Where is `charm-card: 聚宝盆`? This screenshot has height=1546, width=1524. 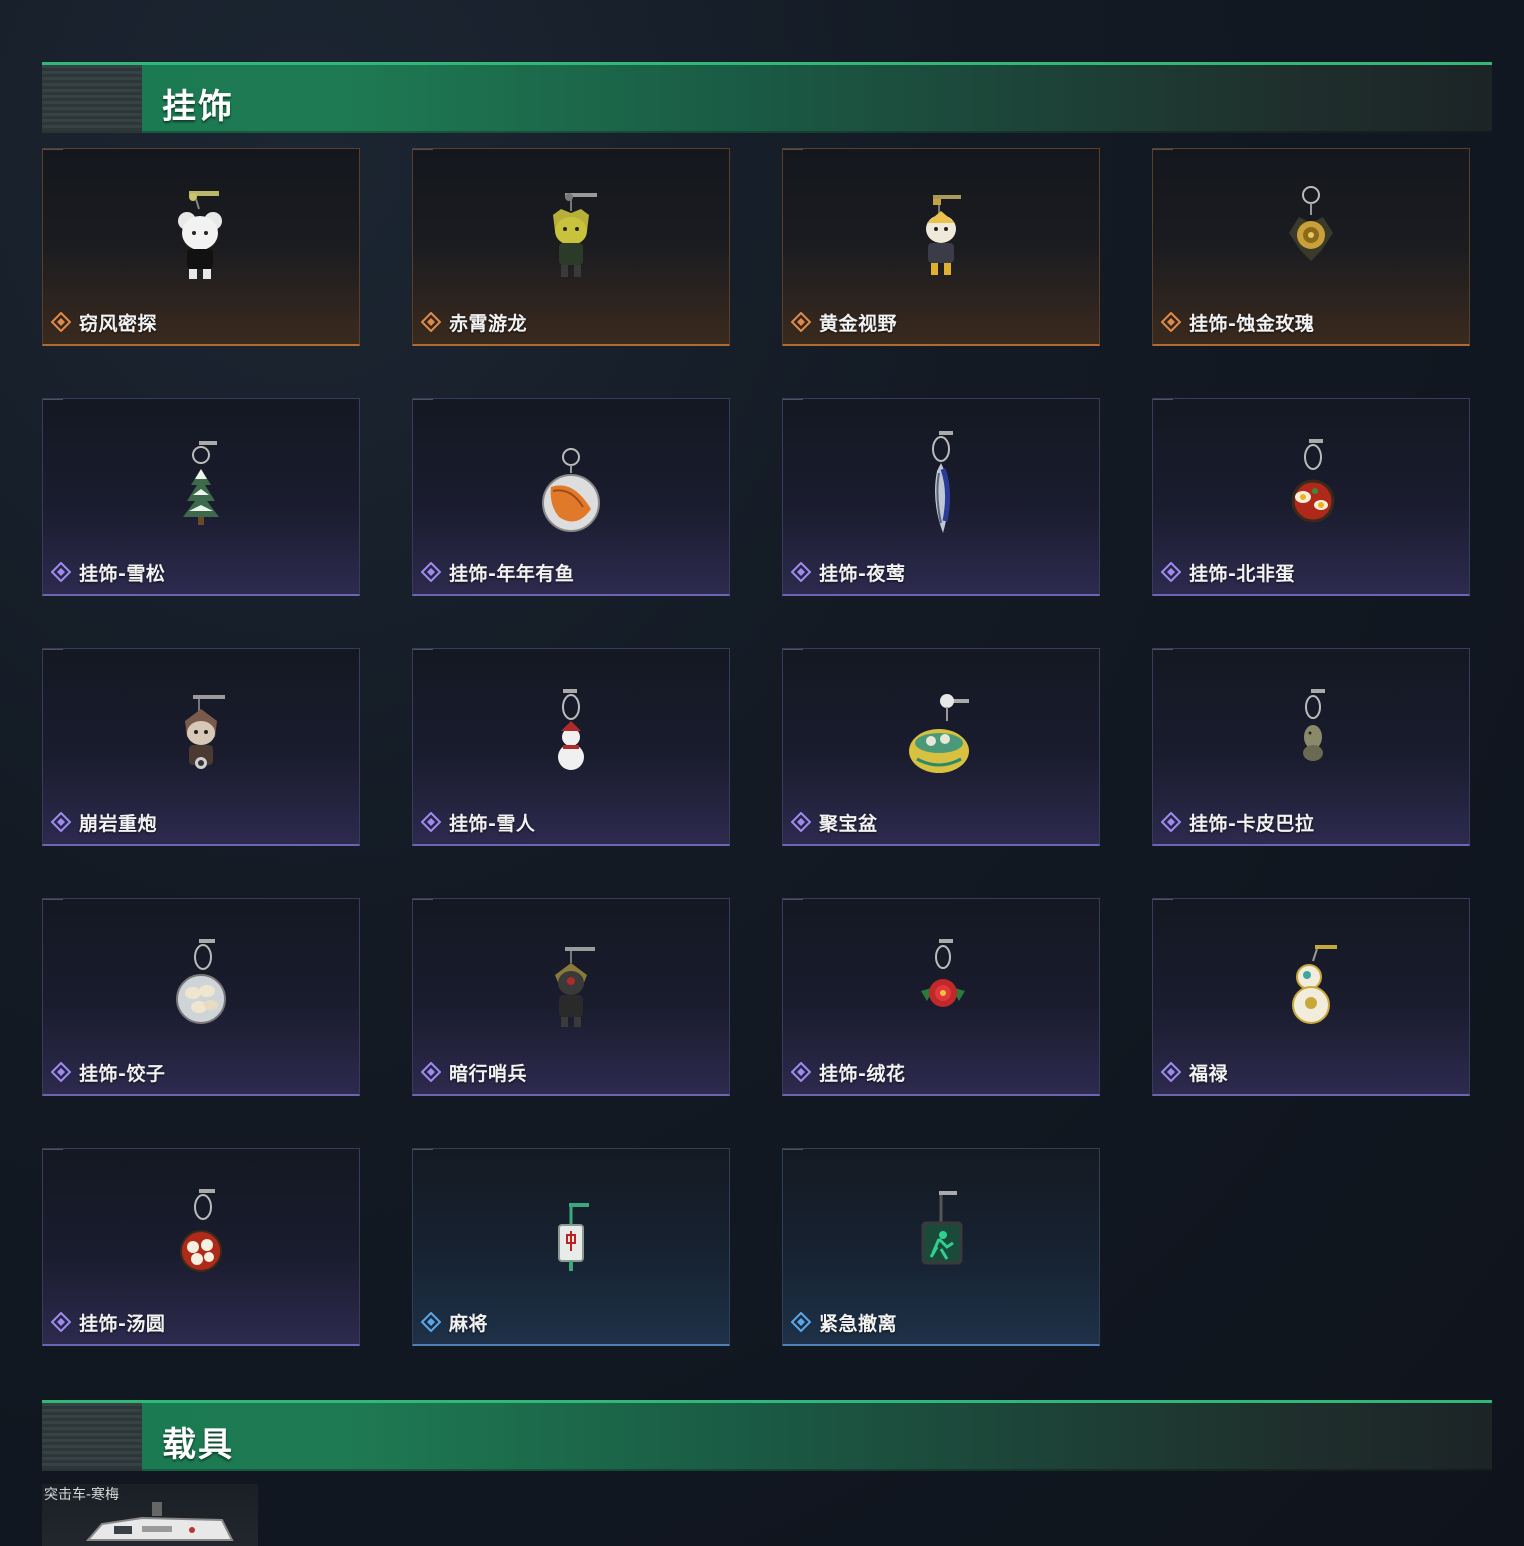
charm-card: 聚宝盆 is located at coordinates (941, 747).